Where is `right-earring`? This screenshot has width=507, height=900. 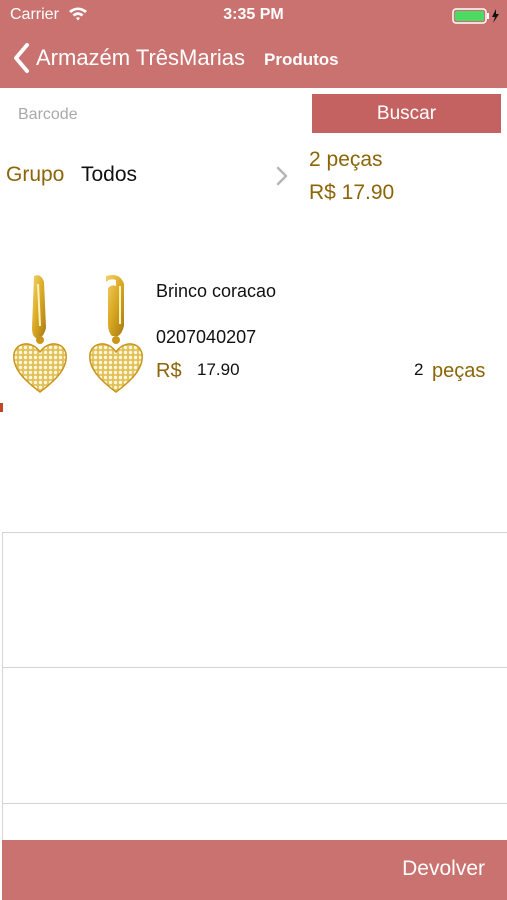
right-earring is located at coordinates (116, 334).